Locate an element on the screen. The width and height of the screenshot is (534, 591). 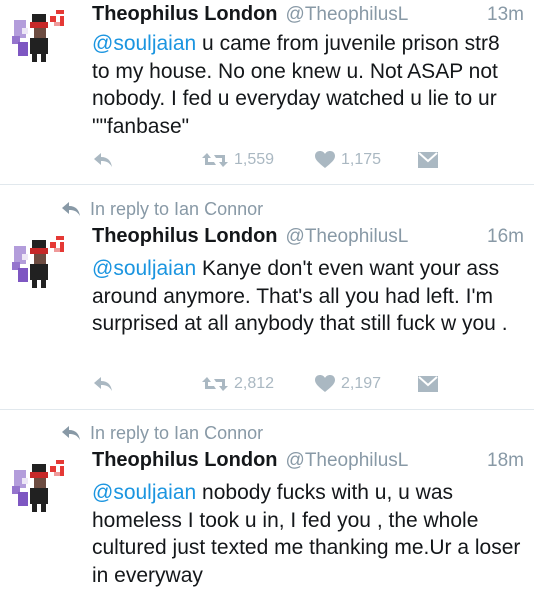
like-count: 1,175 is located at coordinates (361, 159).